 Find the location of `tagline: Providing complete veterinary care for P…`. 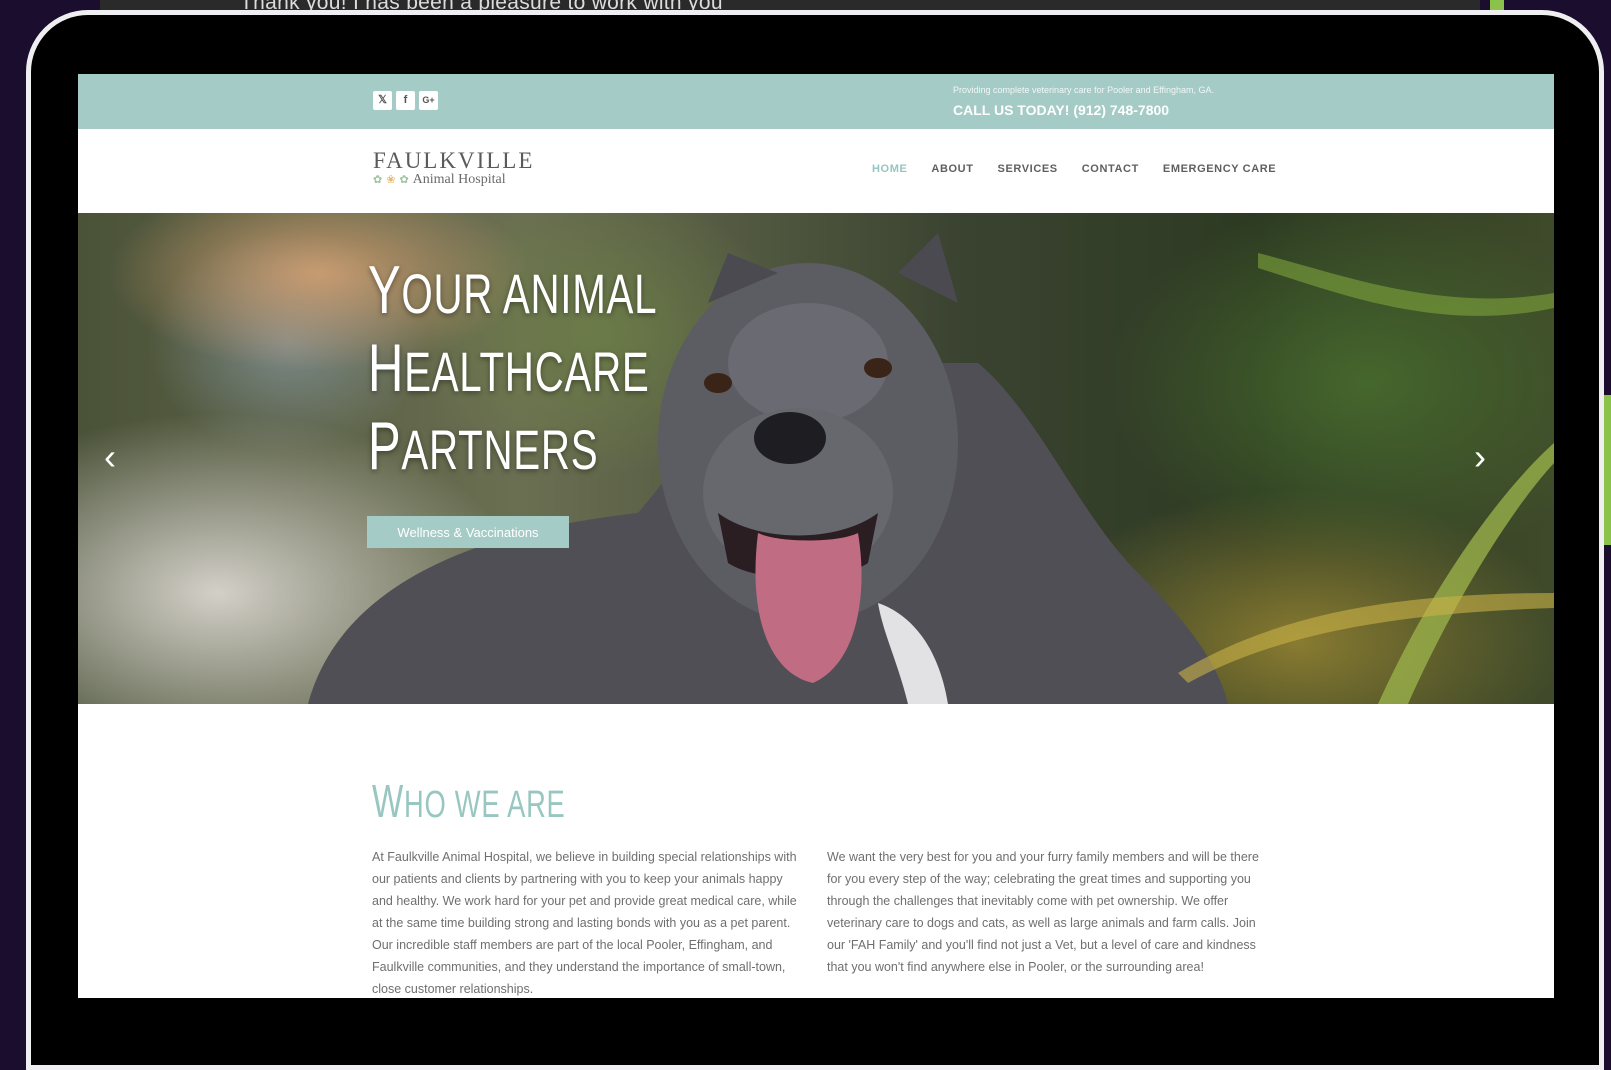

tagline: Providing complete veterinary care for P… is located at coordinates (1083, 90).